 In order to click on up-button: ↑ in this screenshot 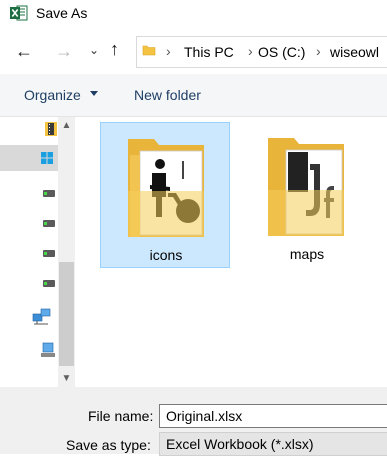, I will do `click(114, 49)`.